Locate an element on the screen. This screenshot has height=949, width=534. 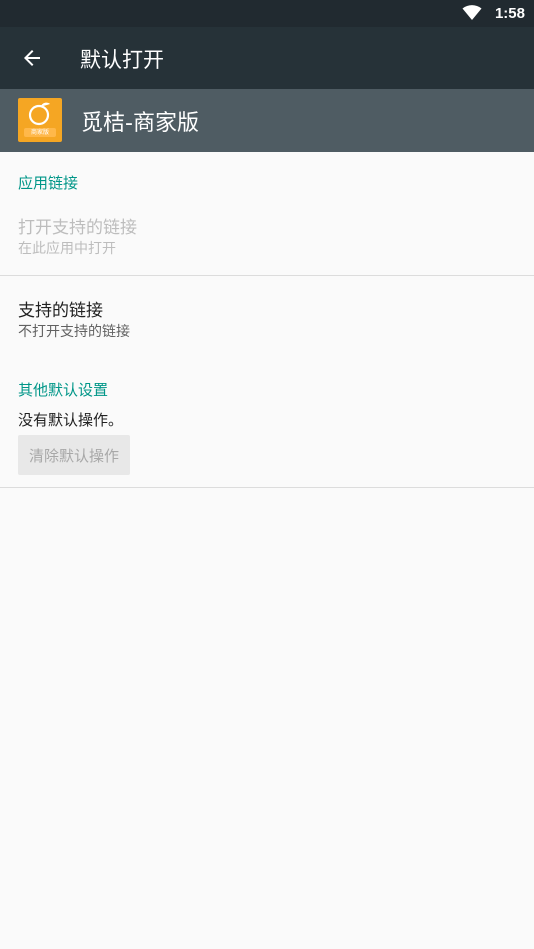
open-supported-links-subtitle: 在此应用中打开 is located at coordinates (67, 249).